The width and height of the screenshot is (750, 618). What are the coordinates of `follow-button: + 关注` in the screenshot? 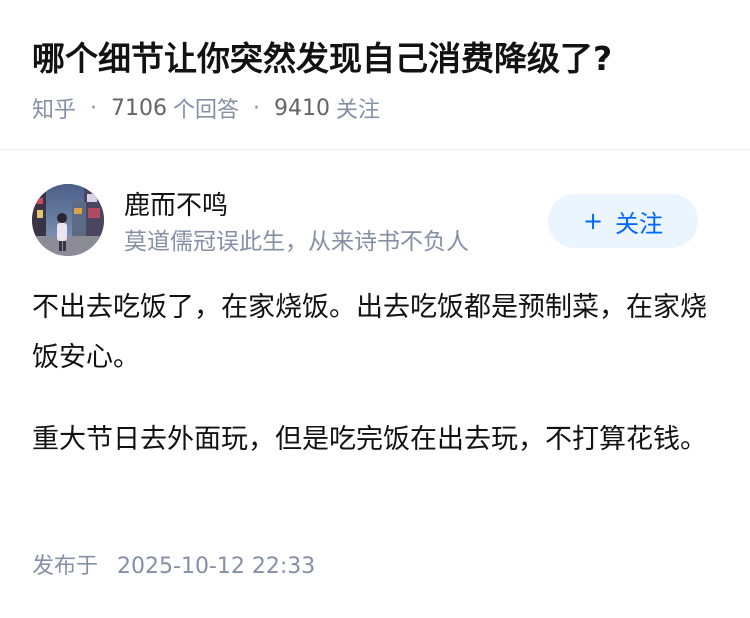 It's located at (623, 221).